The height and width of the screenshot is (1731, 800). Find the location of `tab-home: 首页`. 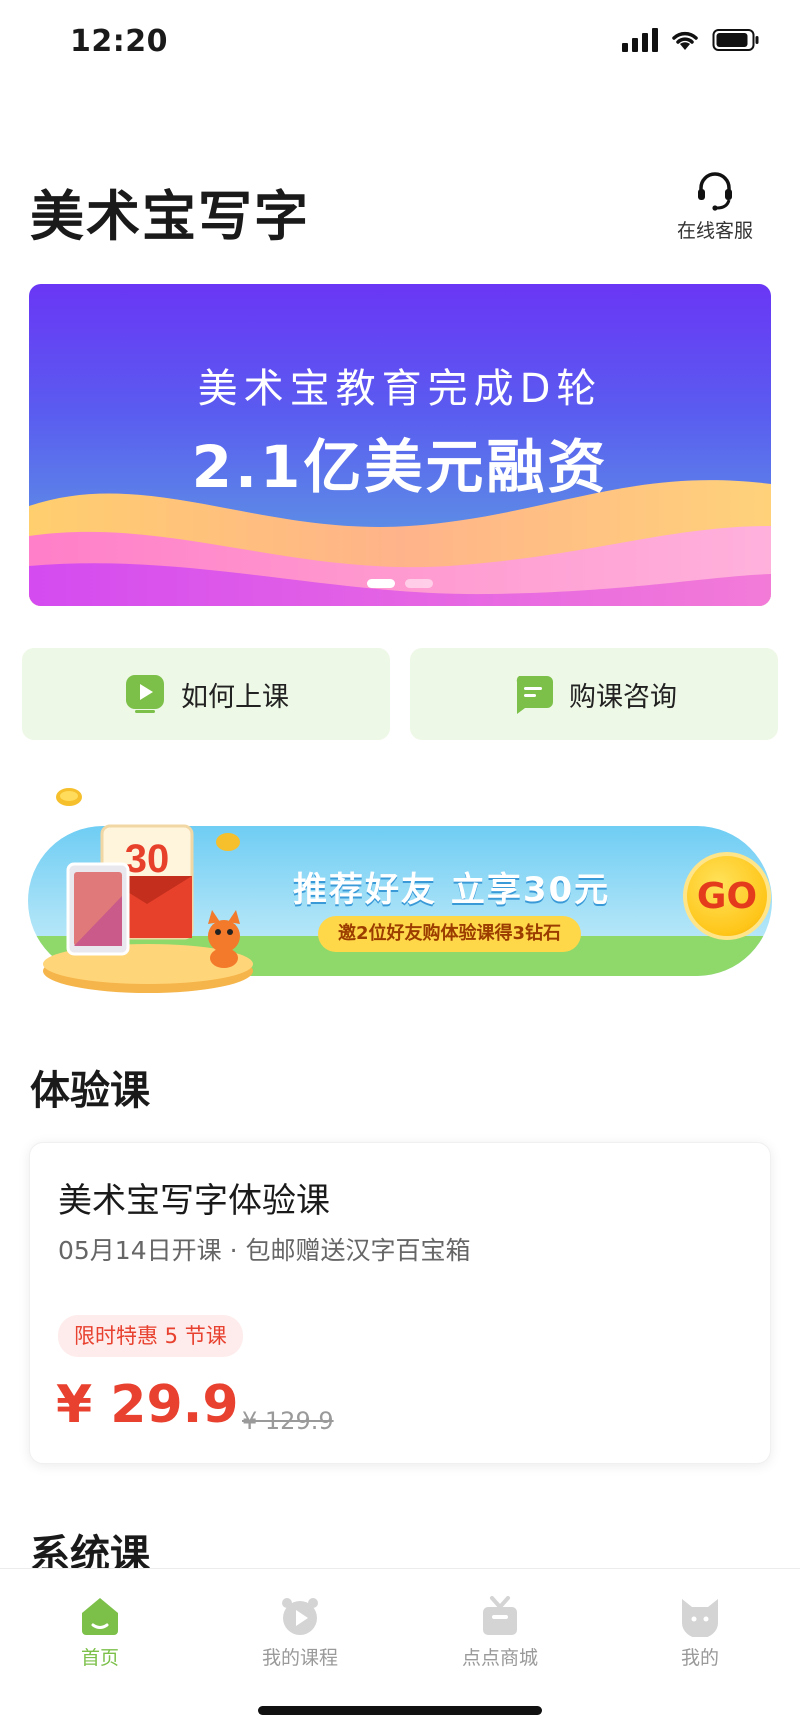

tab-home: 首页 is located at coordinates (100, 1632).